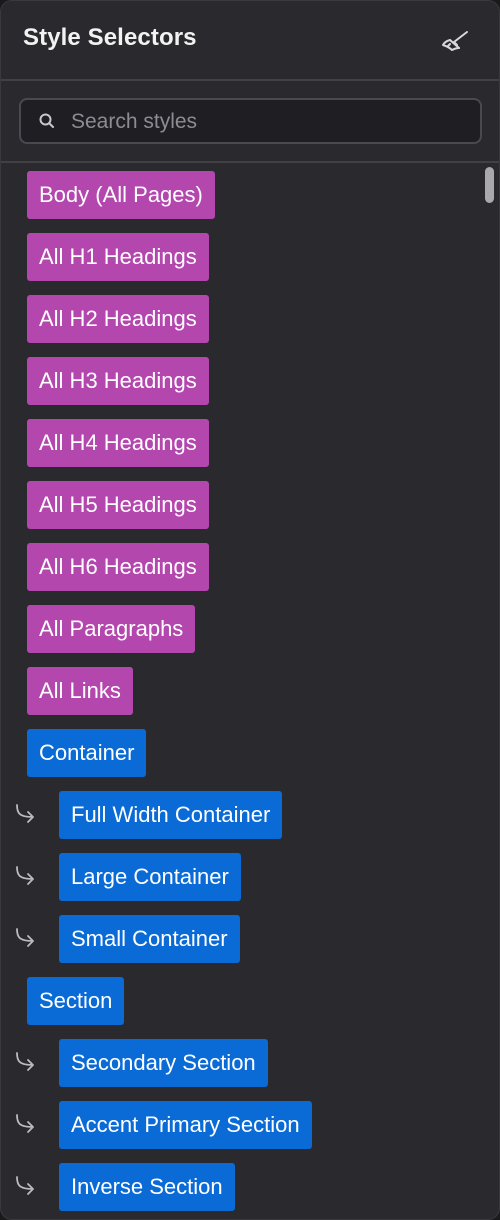 Image resolution: width=500 pixels, height=1220 pixels. Describe the element at coordinates (118, 567) in the screenshot. I see `selector-tag: All H6 Headings` at that location.